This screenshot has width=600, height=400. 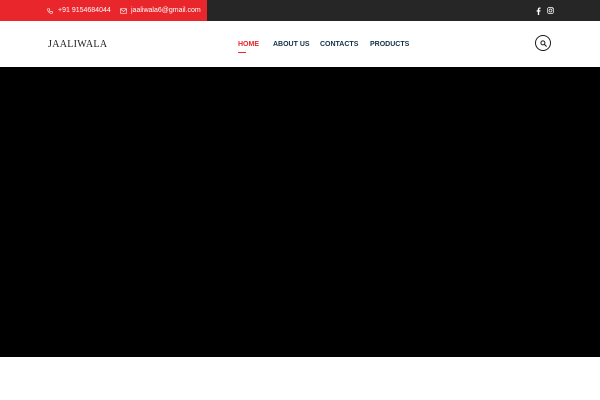 I want to click on nav-home: HOME, so click(x=248, y=44).